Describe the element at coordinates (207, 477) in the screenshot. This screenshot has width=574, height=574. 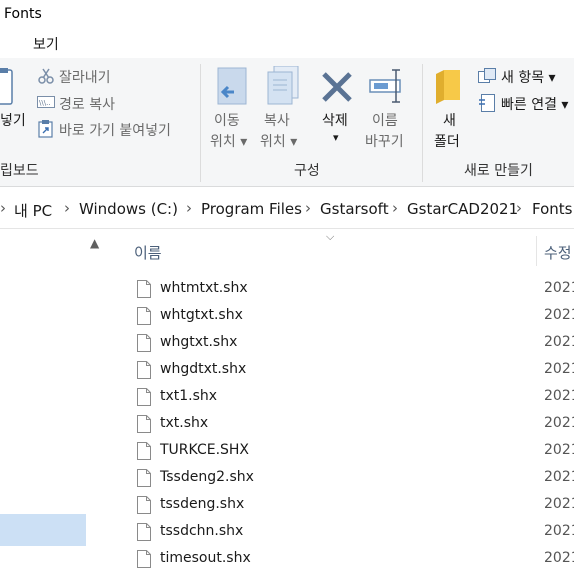
I see `file-name: Tssdeng2.shx` at that location.